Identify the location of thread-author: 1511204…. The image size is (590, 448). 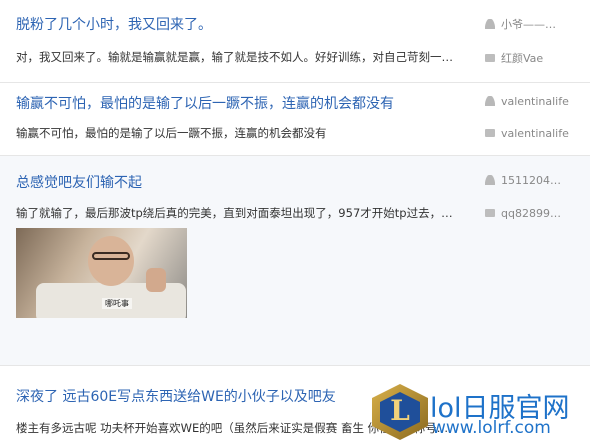
(523, 180).